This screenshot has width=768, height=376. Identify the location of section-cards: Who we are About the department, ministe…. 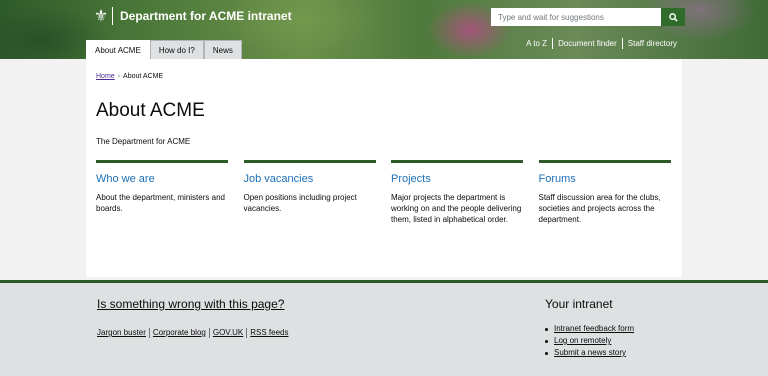
(391, 192).